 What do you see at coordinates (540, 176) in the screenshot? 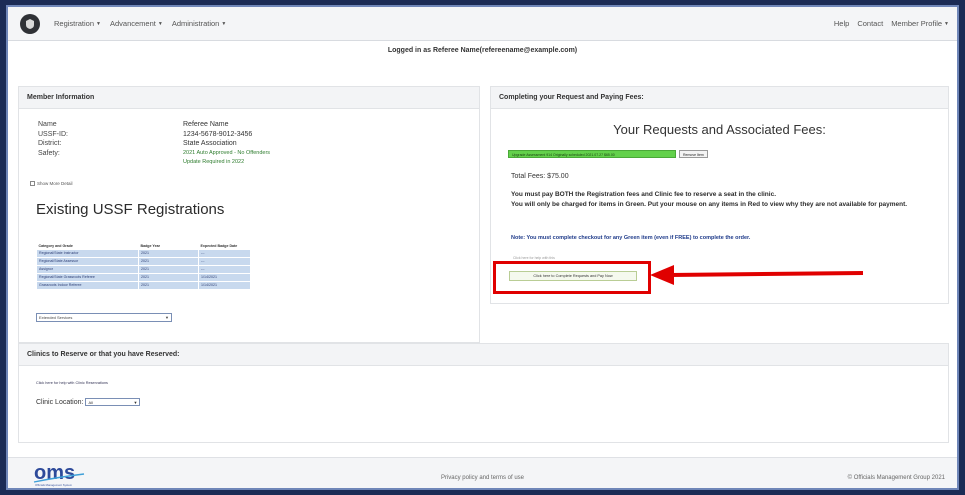
I see `total-fees: Total Fees: $75.00` at bounding box center [540, 176].